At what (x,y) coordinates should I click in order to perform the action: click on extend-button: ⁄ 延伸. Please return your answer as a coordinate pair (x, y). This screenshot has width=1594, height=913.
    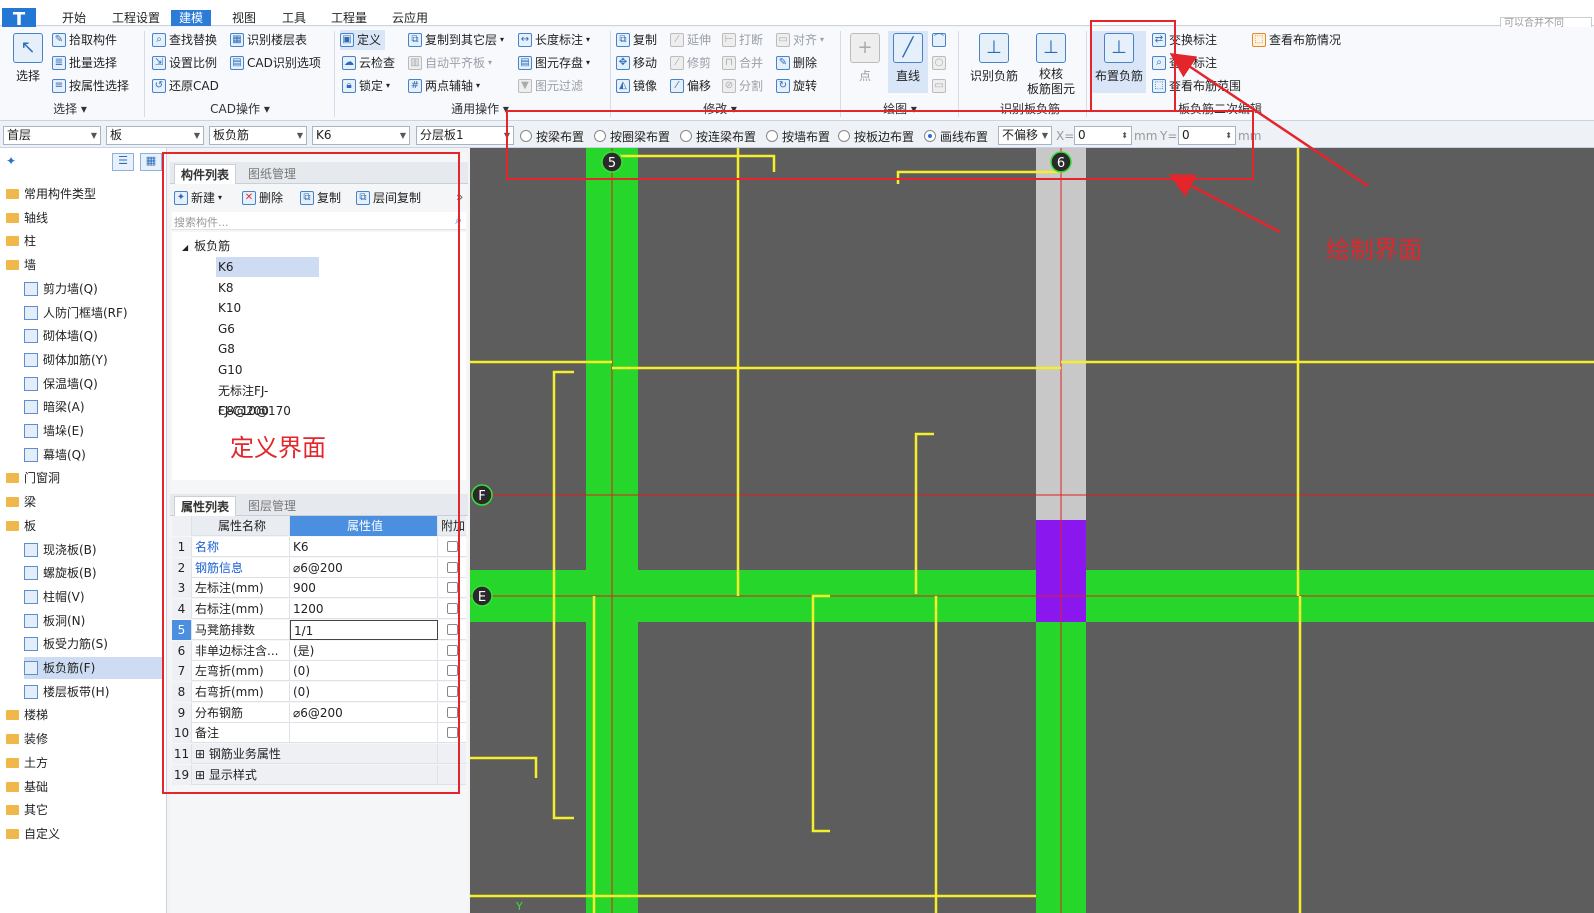
    Looking at the image, I should click on (690, 40).